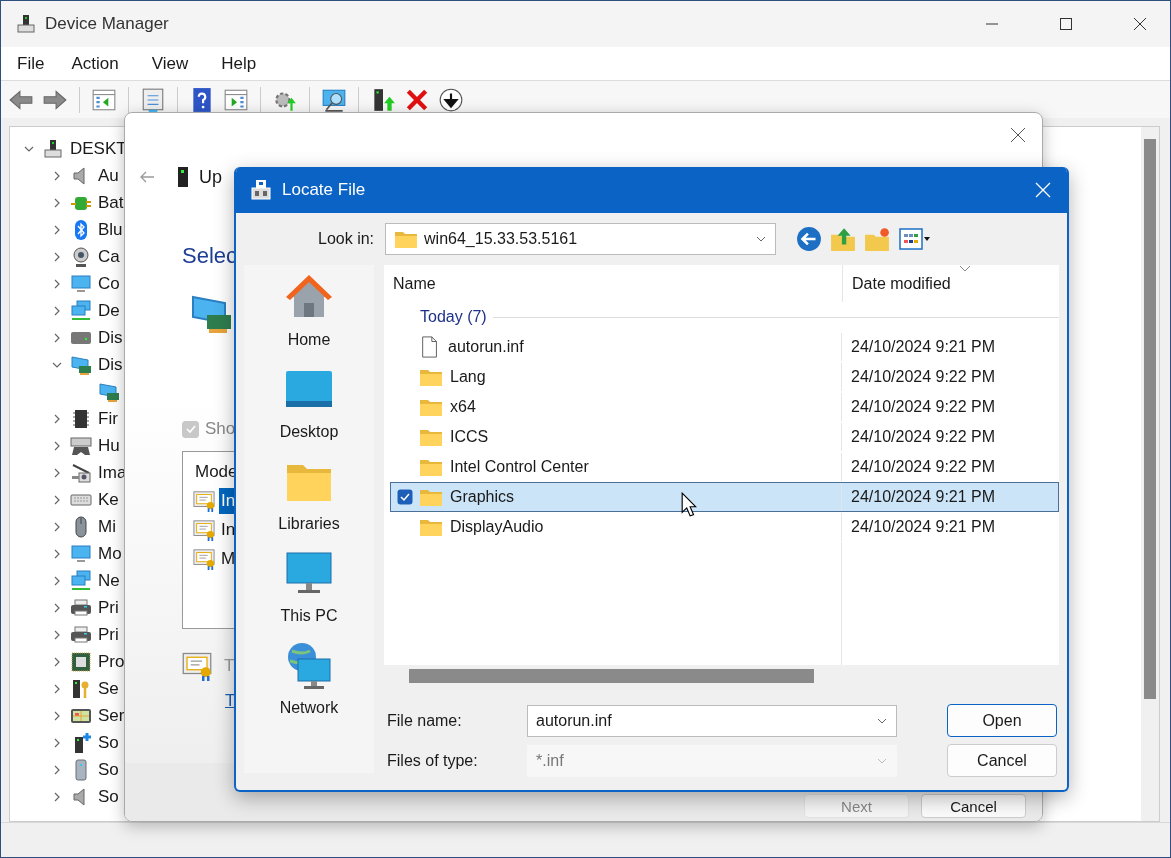 The height and width of the screenshot is (858, 1171). Describe the element at coordinates (724, 497) in the screenshot. I see `file-row: Graphics 24/10/2024 9:21 PM` at that location.